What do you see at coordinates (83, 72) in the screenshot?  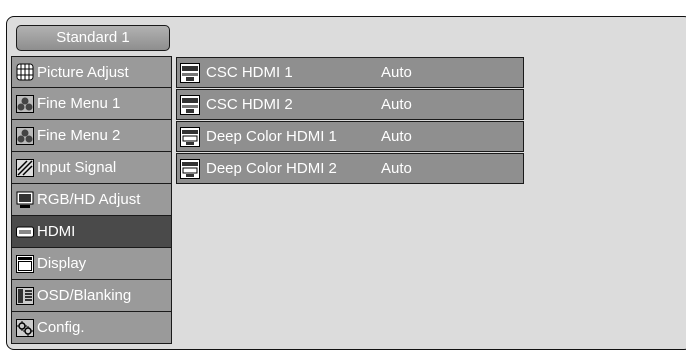 I see `sidebar-item-label: Picture Adjust` at bounding box center [83, 72].